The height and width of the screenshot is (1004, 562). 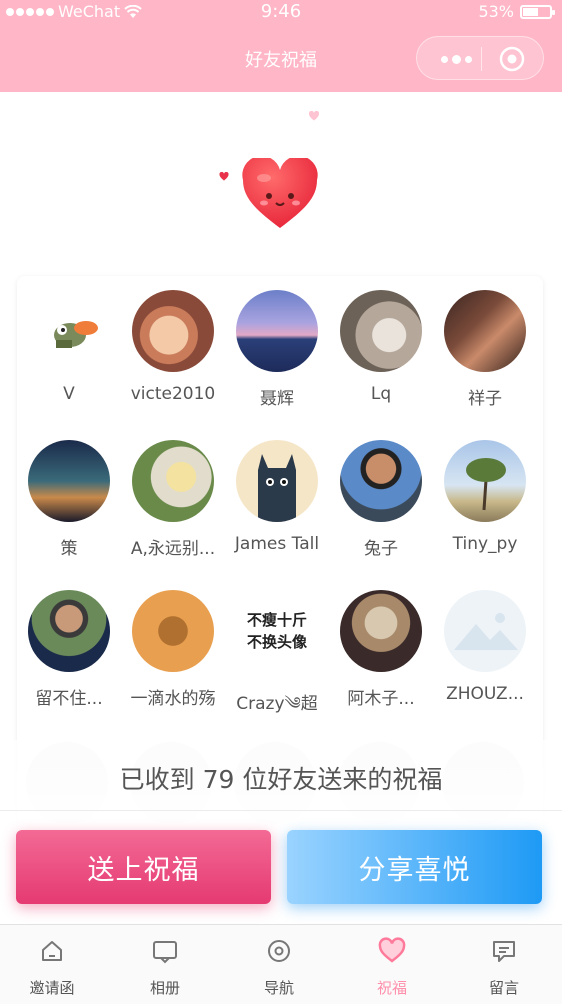 What do you see at coordinates (276, 642) in the screenshot?
I see `avatar-text: 不换头像` at bounding box center [276, 642].